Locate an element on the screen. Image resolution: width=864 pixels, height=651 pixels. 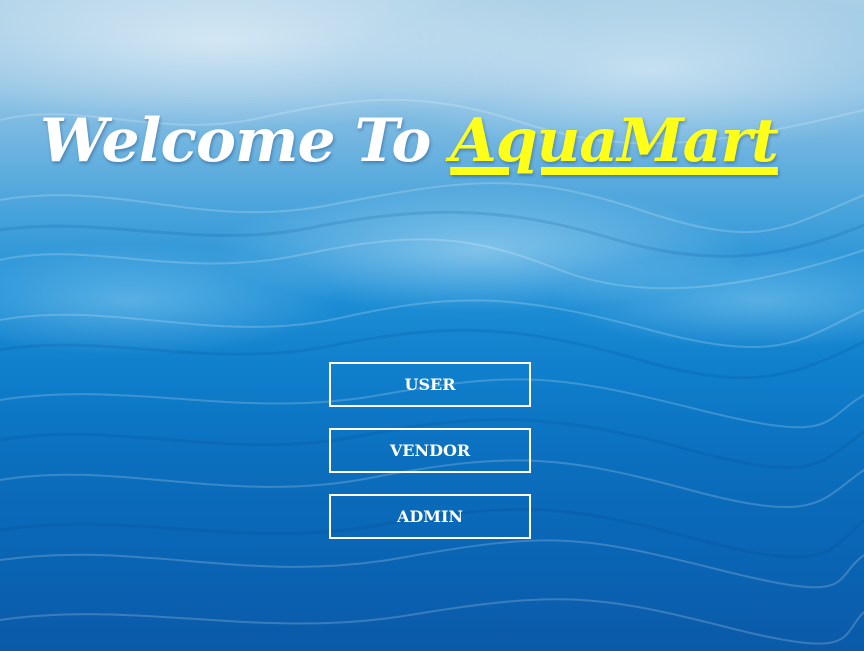
welcome-text: Welcome To is located at coordinates (235, 141).